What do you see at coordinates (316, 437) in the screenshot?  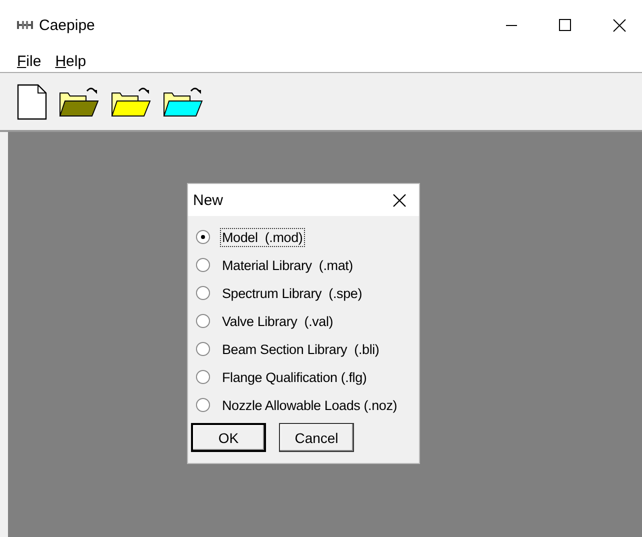 I see `cancel-button: Cancel` at bounding box center [316, 437].